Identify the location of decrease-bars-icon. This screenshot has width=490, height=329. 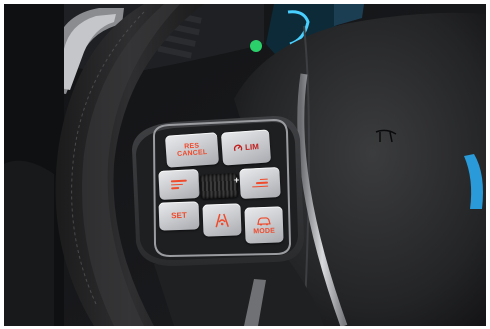
(178, 184).